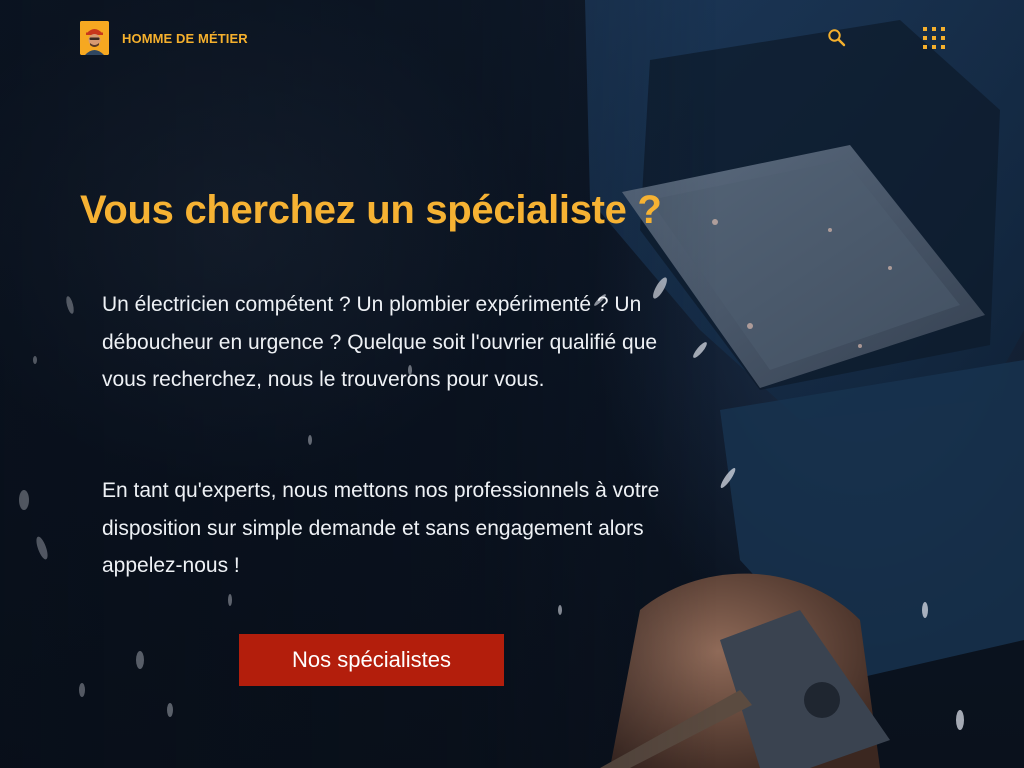 This screenshot has height=768, width=1024. What do you see at coordinates (94, 38) in the screenshot?
I see `worker-face-icon` at bounding box center [94, 38].